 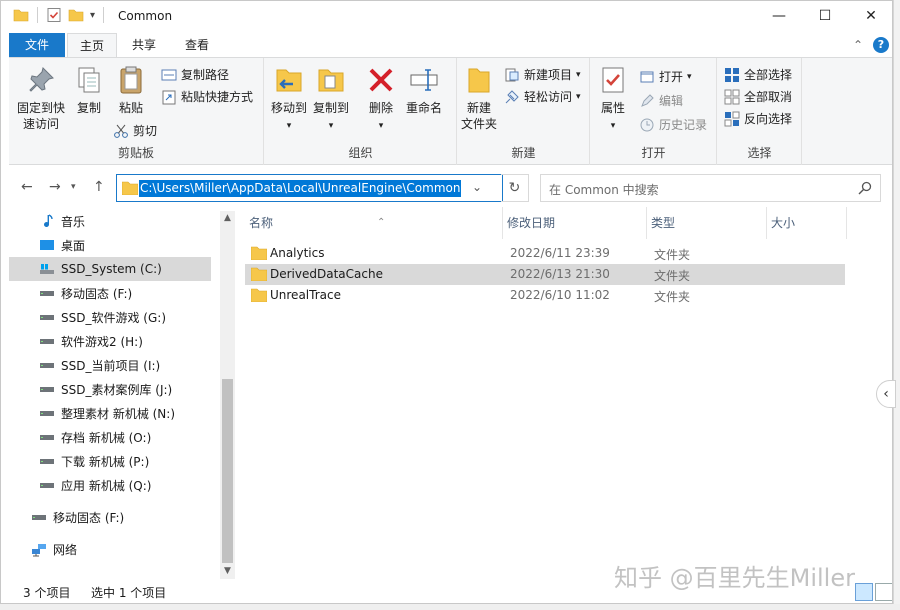 What do you see at coordinates (131, 90) in the screenshot?
I see `paste-button: 粘贴` at bounding box center [131, 90].